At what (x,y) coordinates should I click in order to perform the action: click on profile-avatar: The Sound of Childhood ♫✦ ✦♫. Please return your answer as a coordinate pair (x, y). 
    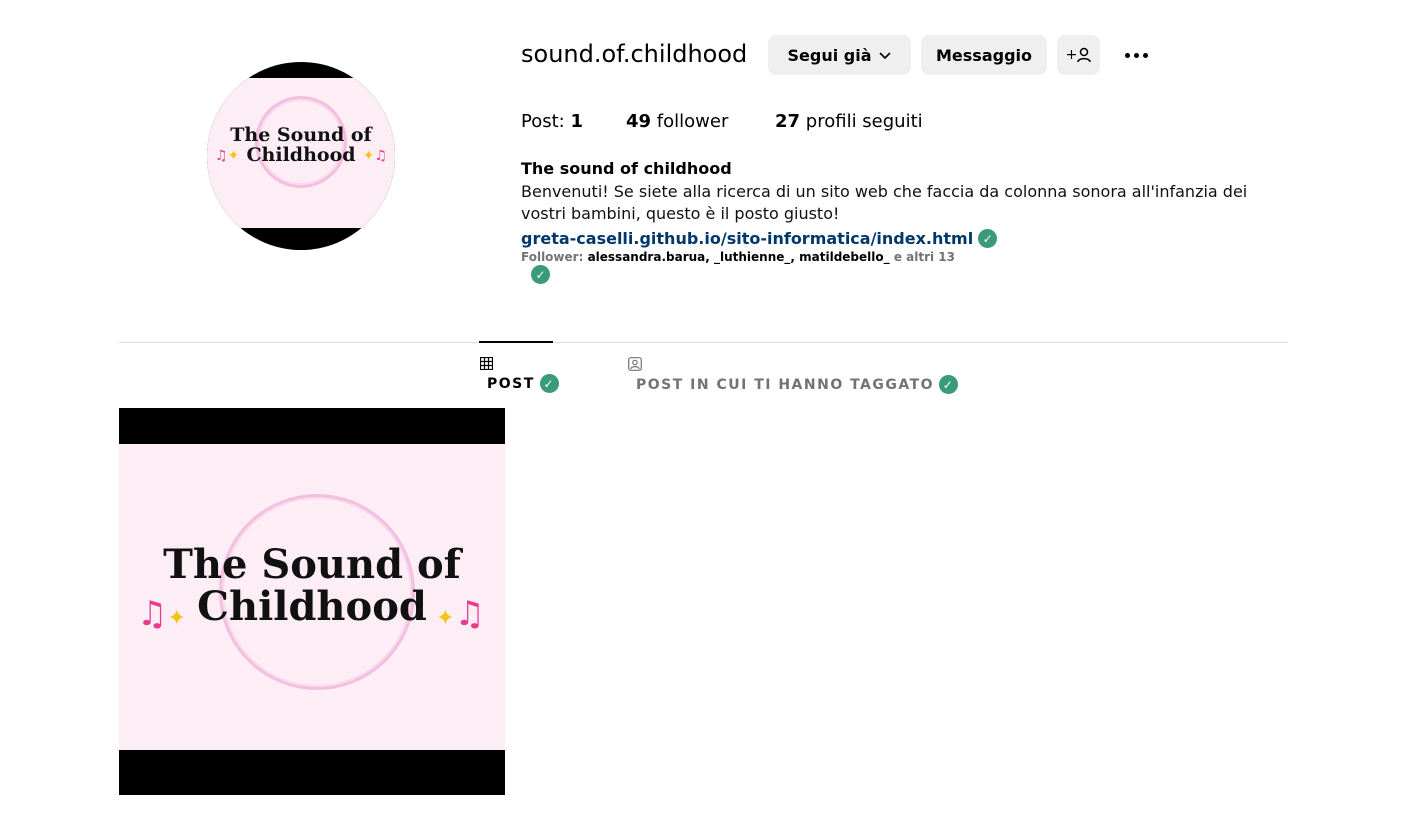
    Looking at the image, I should click on (301, 156).